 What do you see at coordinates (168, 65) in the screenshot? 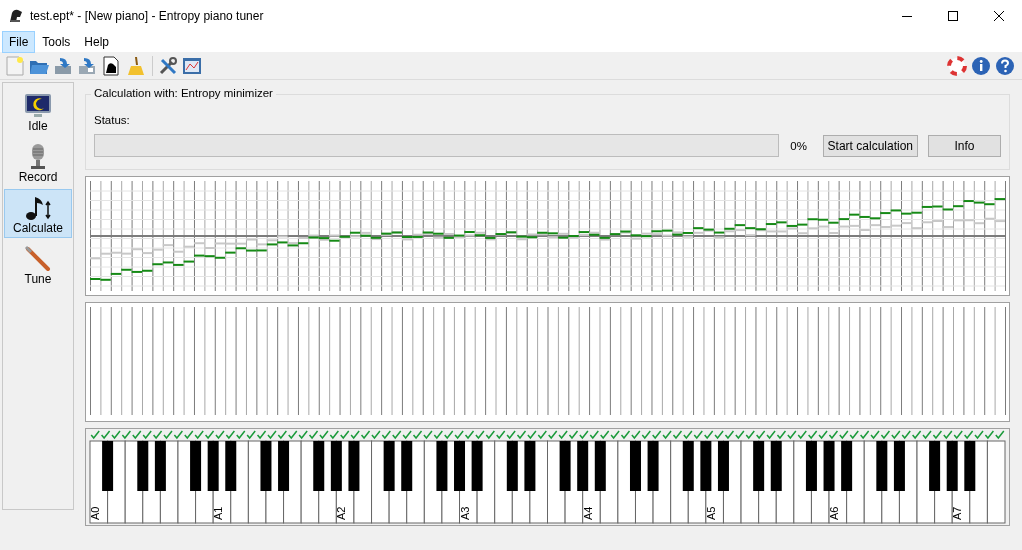
I see `tools-icon` at bounding box center [168, 65].